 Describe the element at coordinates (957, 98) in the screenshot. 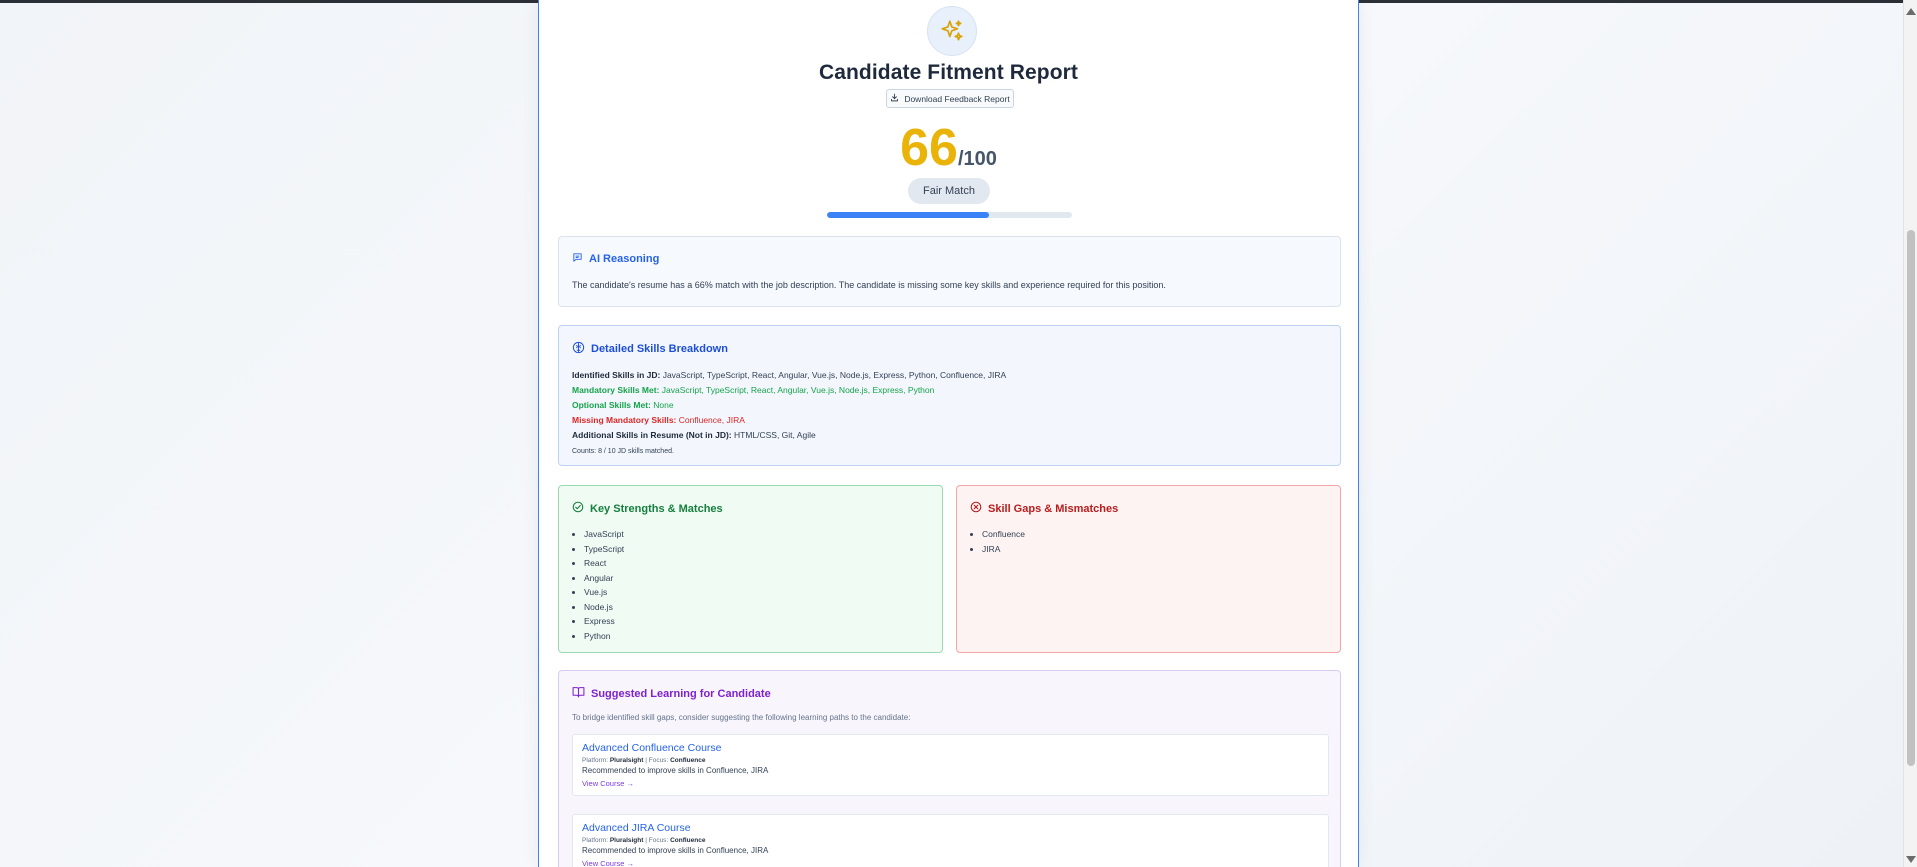

I see `download-label: Download Feedback Report` at that location.